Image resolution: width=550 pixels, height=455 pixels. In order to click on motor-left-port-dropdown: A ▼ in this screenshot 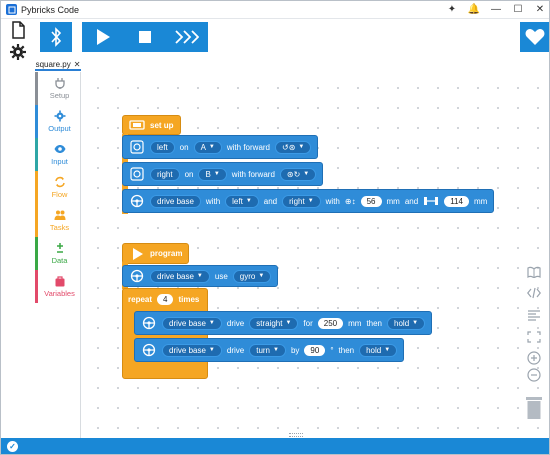, I will do `click(207, 147)`.